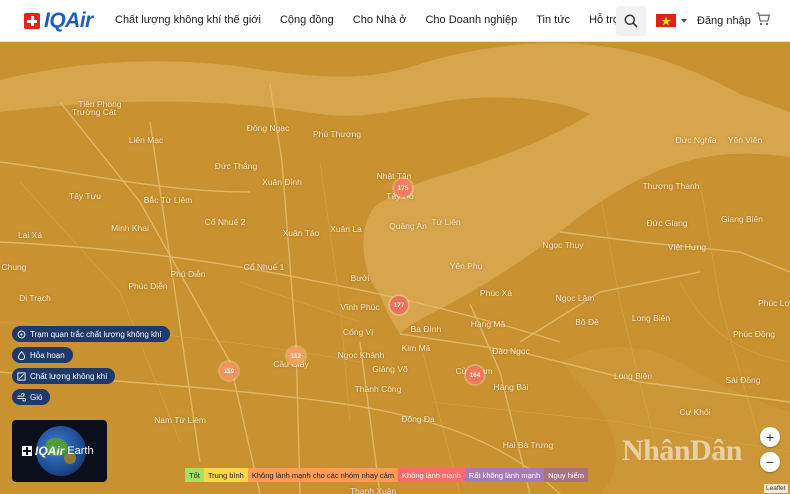  I want to click on iqair-logo: IQAir, so click(58, 20).